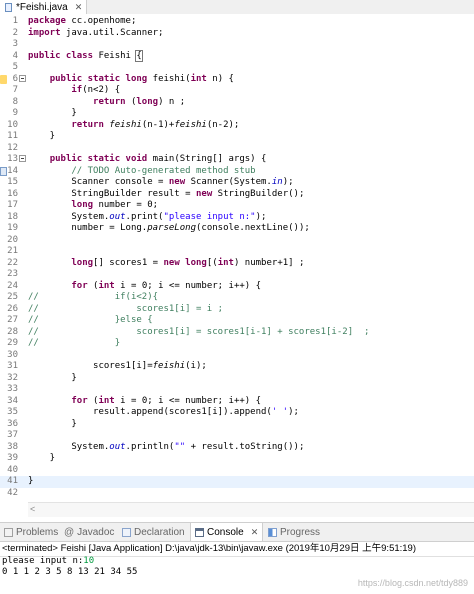 This screenshot has width=474, height=594. Describe the element at coordinates (15, 32) in the screenshot. I see `line-number: 2` at that location.